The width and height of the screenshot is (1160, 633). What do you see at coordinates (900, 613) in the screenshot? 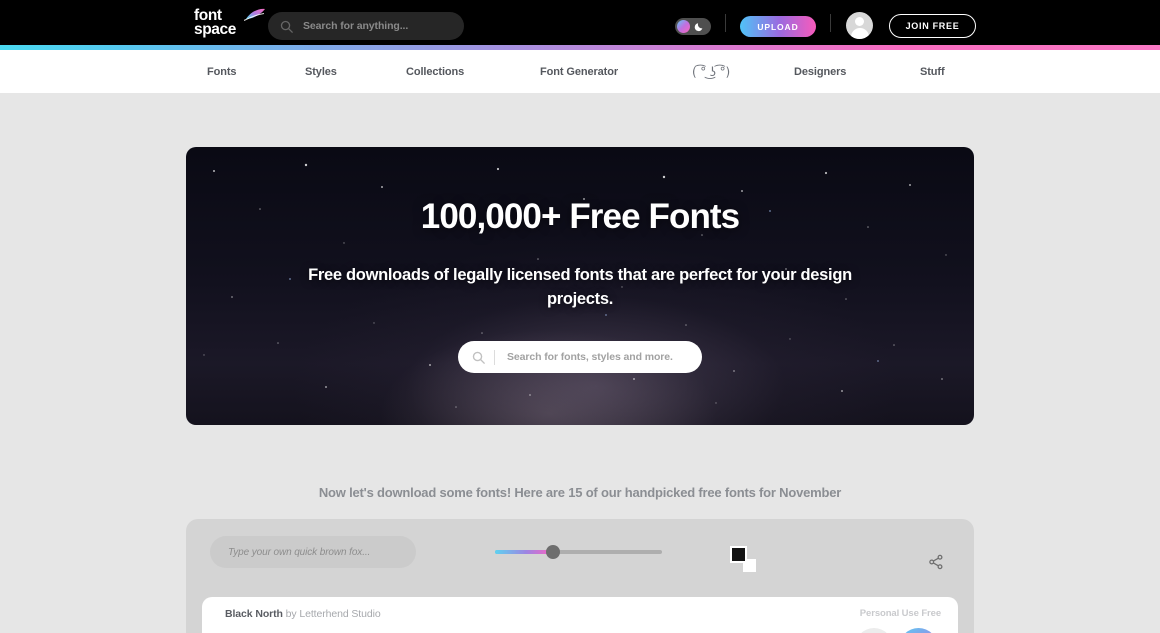
I see `license-badge: Personal Use Free` at bounding box center [900, 613].